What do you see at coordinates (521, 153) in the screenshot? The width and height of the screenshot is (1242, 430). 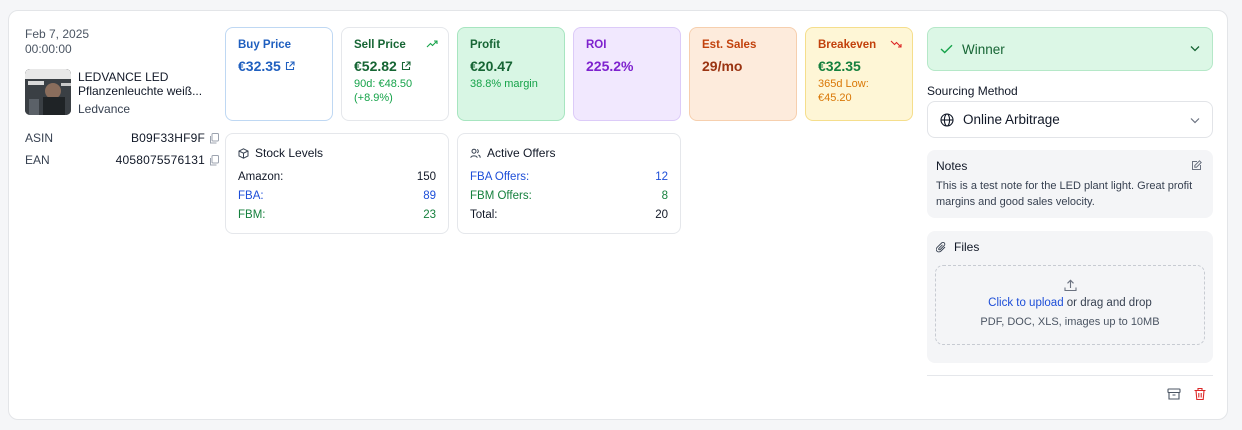 I see `active-offers-title: Active Offers` at bounding box center [521, 153].